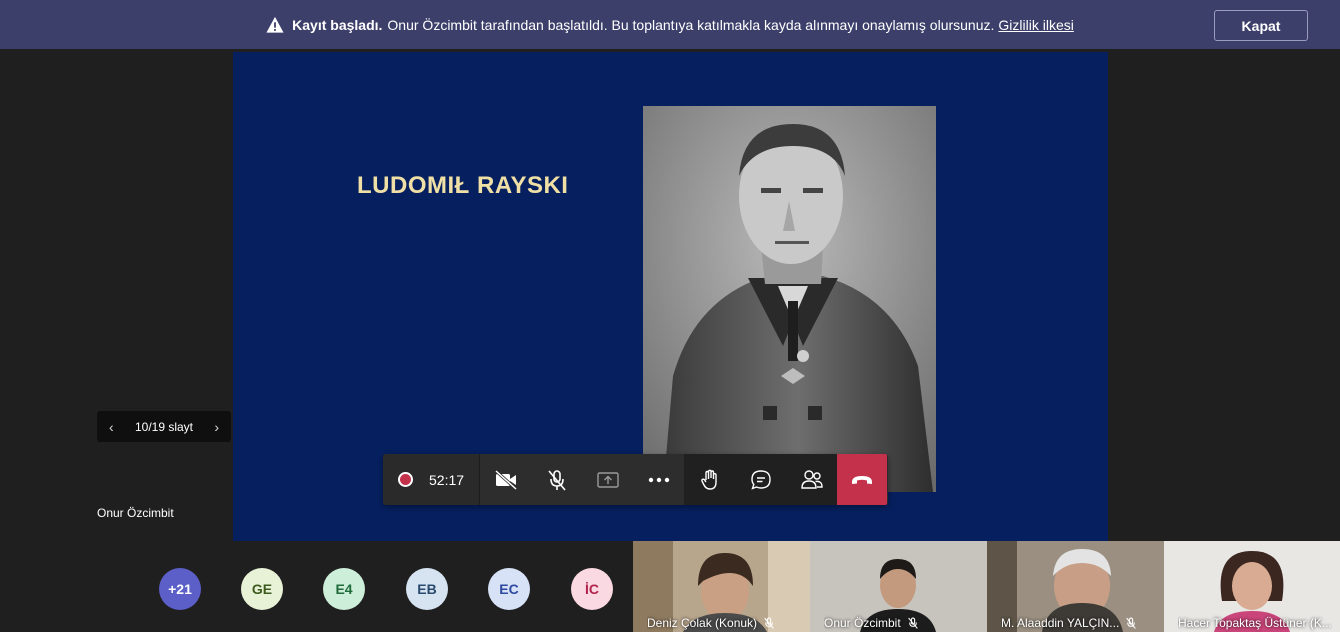  What do you see at coordinates (1261, 25) in the screenshot?
I see `close-banner-button: Kapat` at bounding box center [1261, 25].